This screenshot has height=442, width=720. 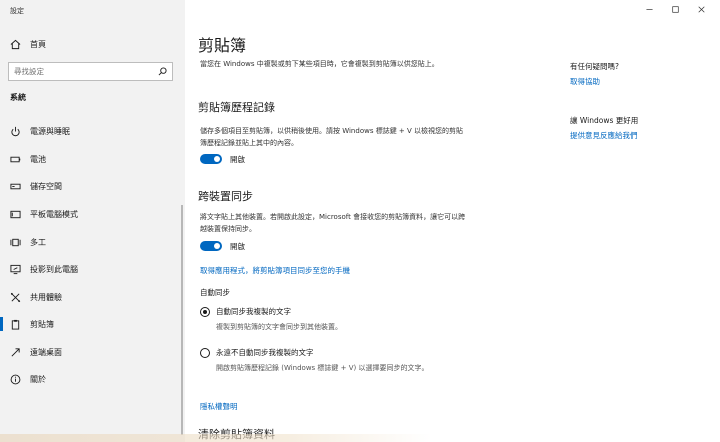 I want to click on tablet-mode-icon, so click(x=15, y=214).